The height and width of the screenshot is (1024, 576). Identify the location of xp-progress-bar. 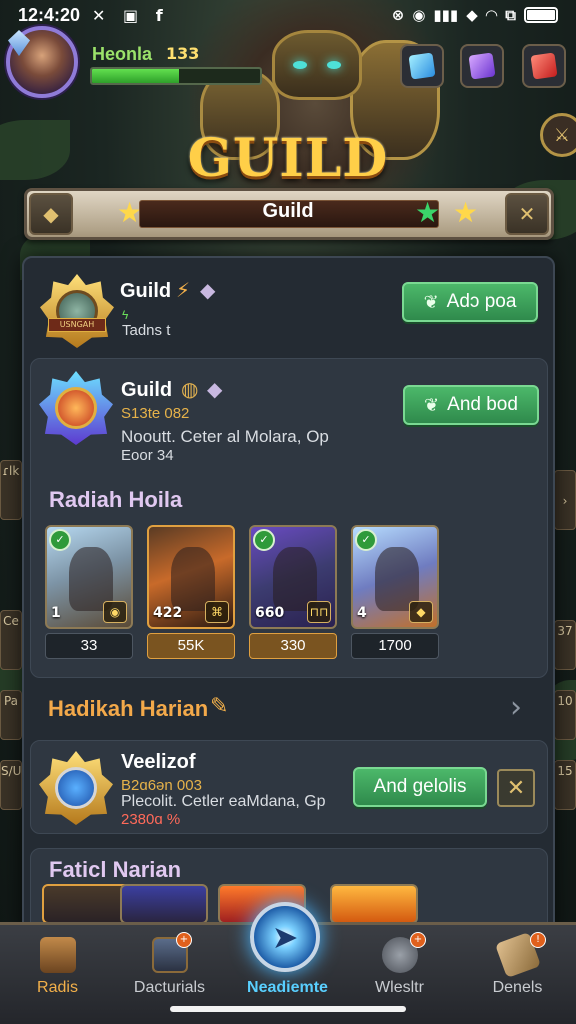
(176, 76).